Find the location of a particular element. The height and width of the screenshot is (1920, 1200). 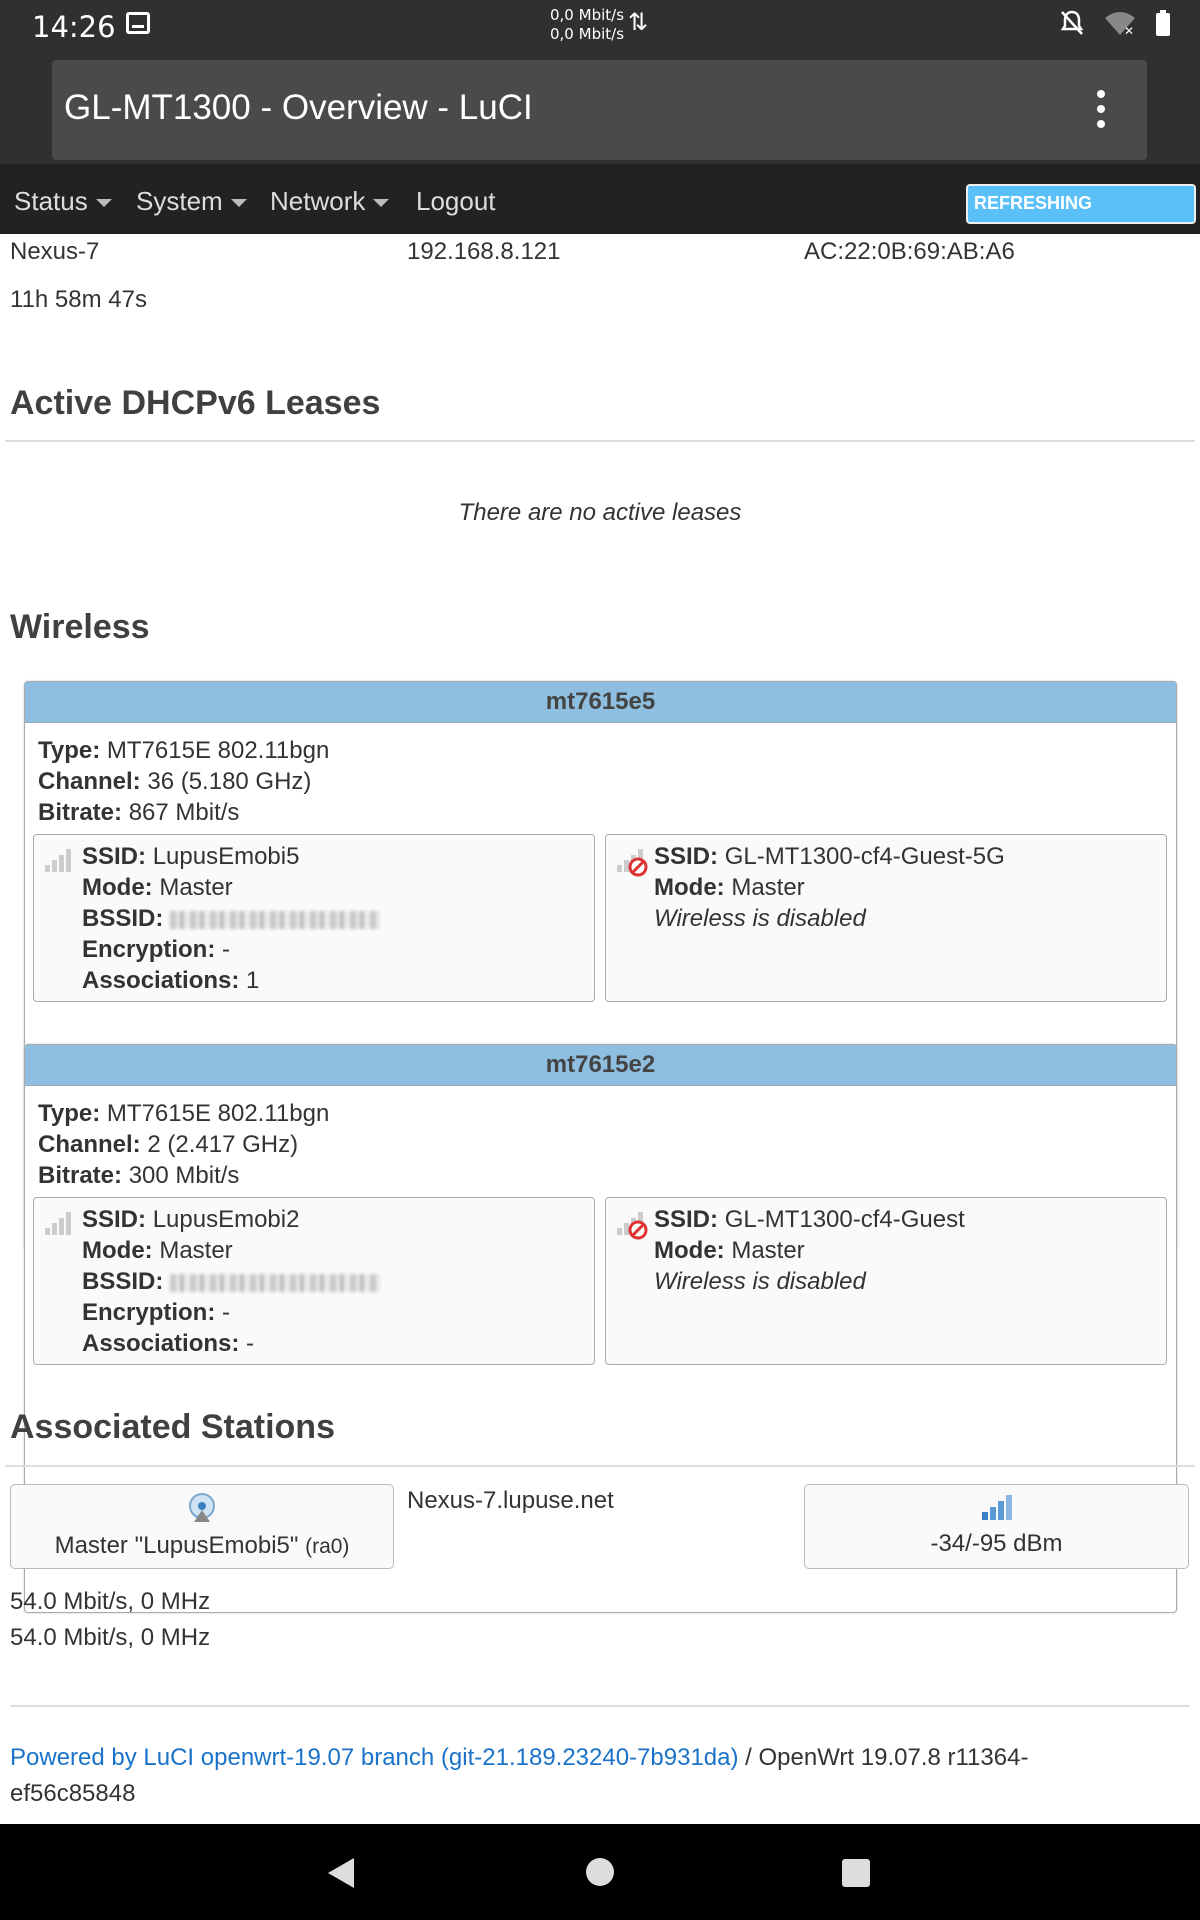

signal-icon is located at coordinates (58, 860).